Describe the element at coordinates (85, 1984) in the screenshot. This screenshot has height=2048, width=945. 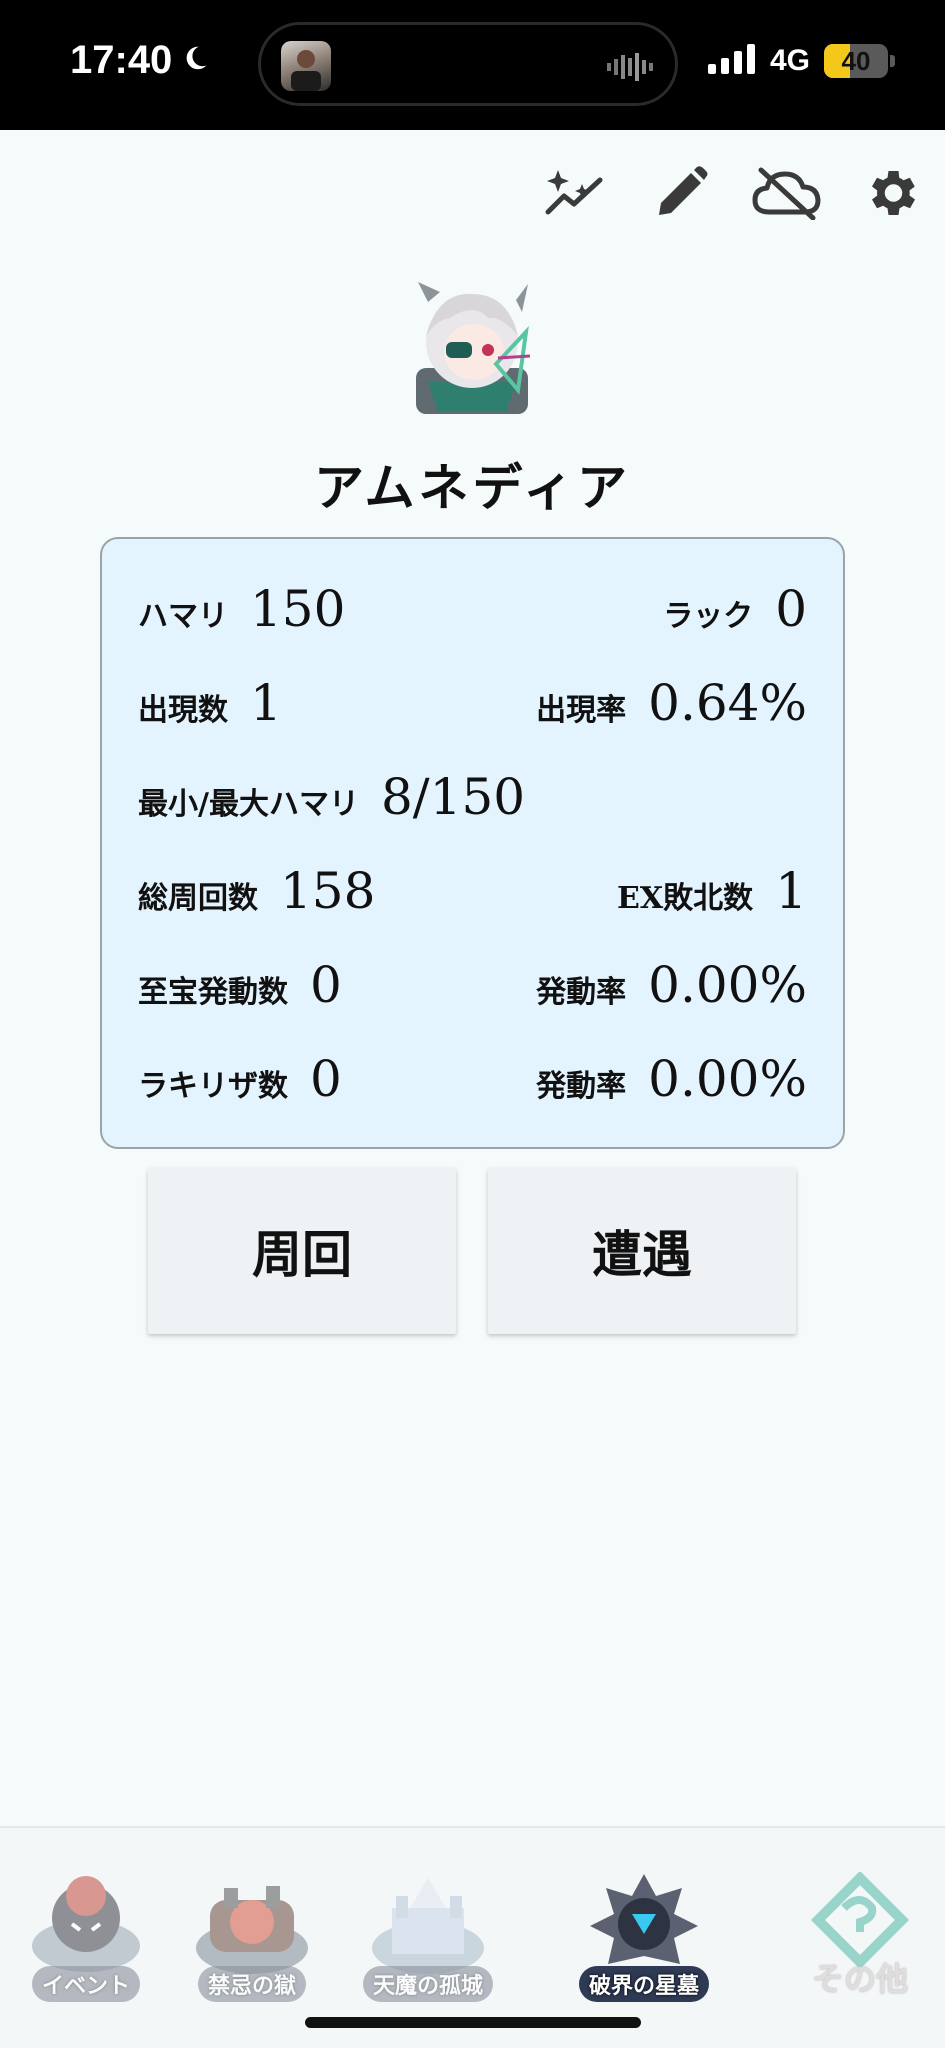
I see `nav-label-event: イベント` at that location.